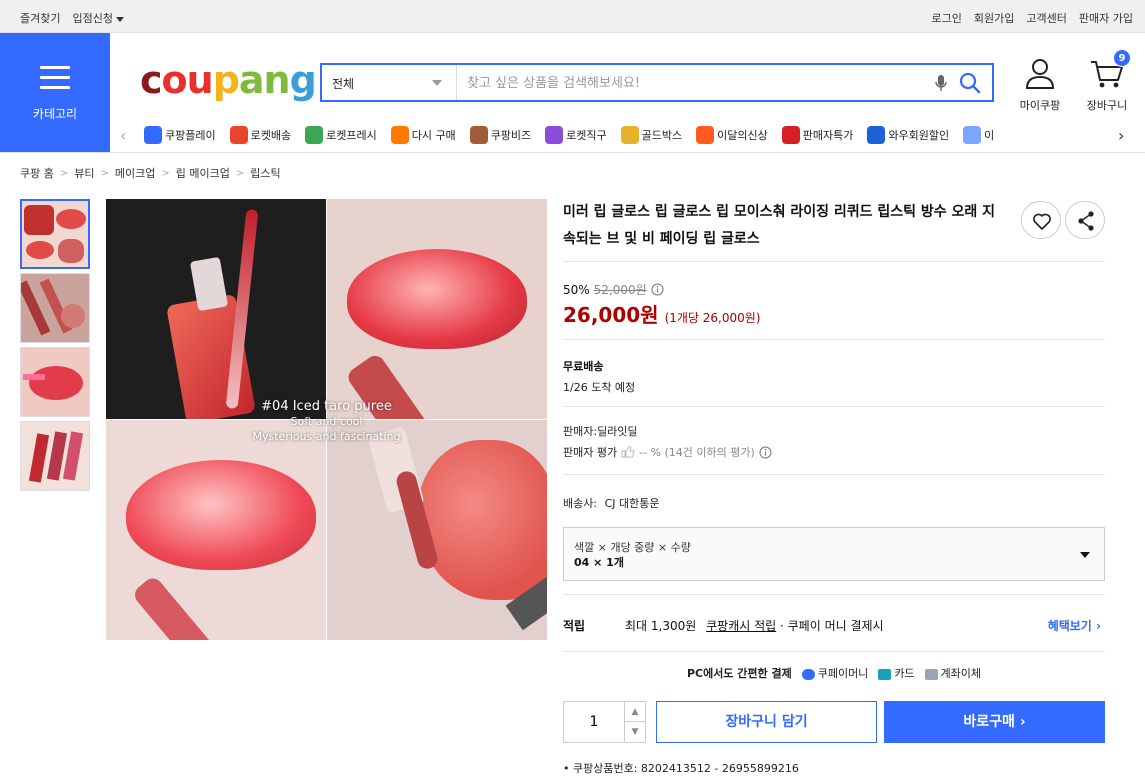  What do you see at coordinates (941, 83) in the screenshot?
I see `microphone-icon` at bounding box center [941, 83].